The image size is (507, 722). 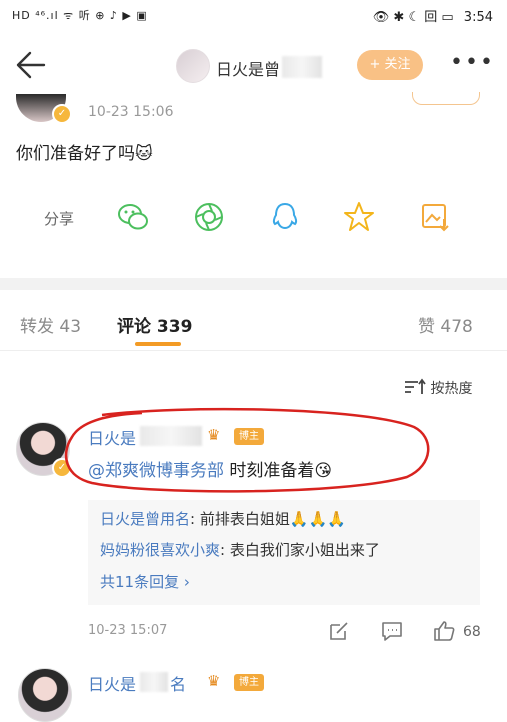 I want to click on post-text: 你们准备好了吗🐱, so click(x=84, y=154).